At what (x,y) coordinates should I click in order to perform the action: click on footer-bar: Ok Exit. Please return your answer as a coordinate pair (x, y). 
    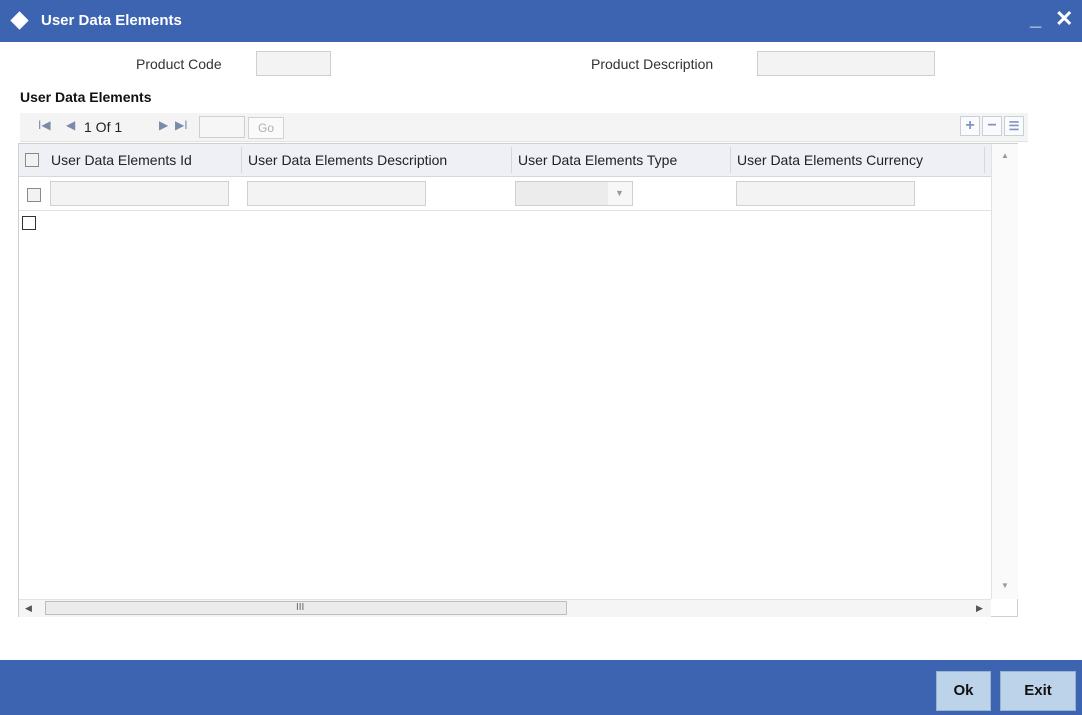
    Looking at the image, I should click on (541, 687).